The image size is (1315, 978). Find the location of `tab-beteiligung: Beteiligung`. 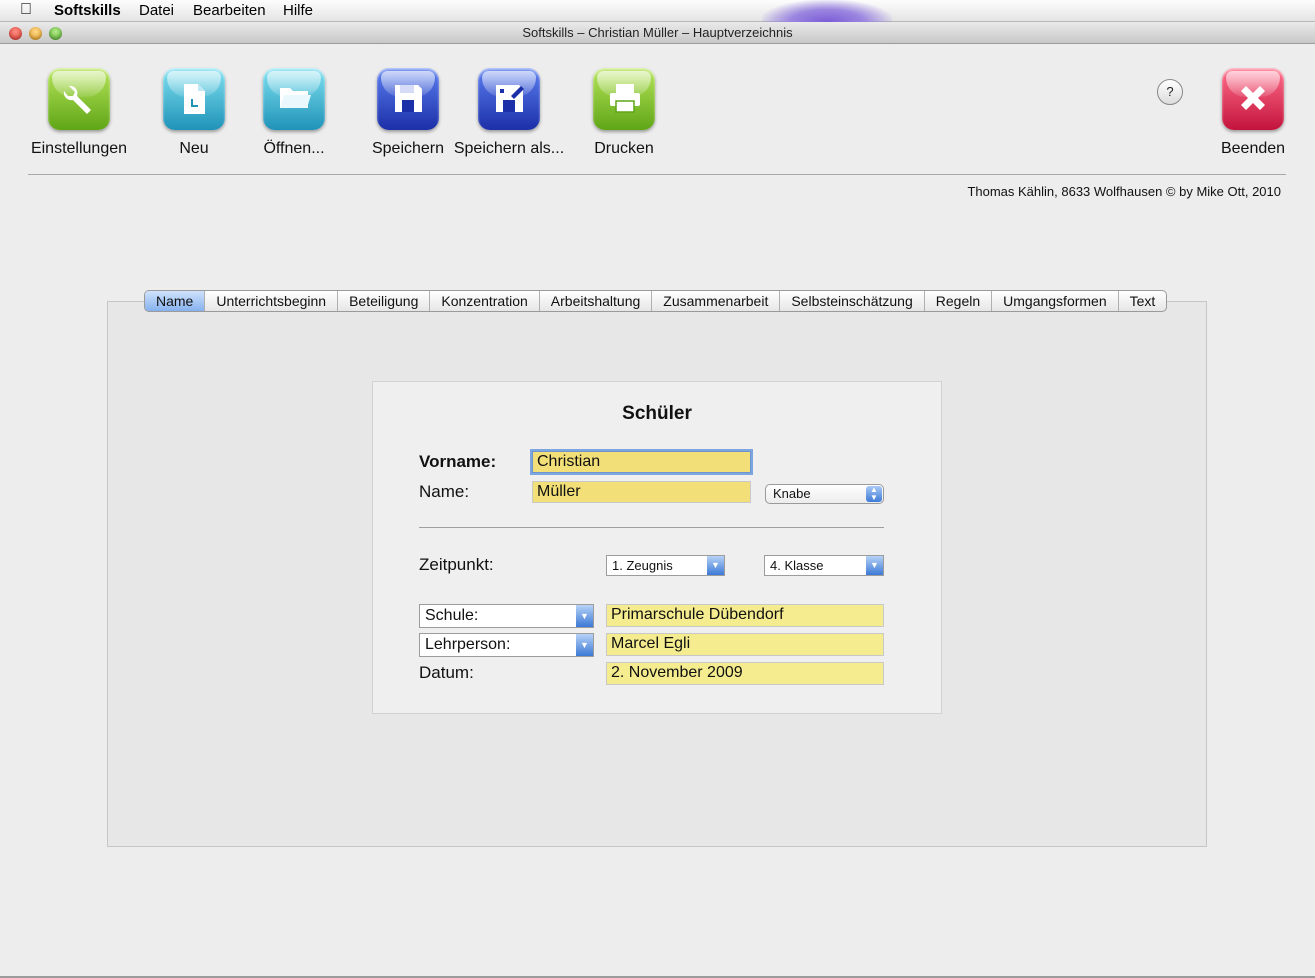

tab-beteiligung: Beteiligung is located at coordinates (384, 301).